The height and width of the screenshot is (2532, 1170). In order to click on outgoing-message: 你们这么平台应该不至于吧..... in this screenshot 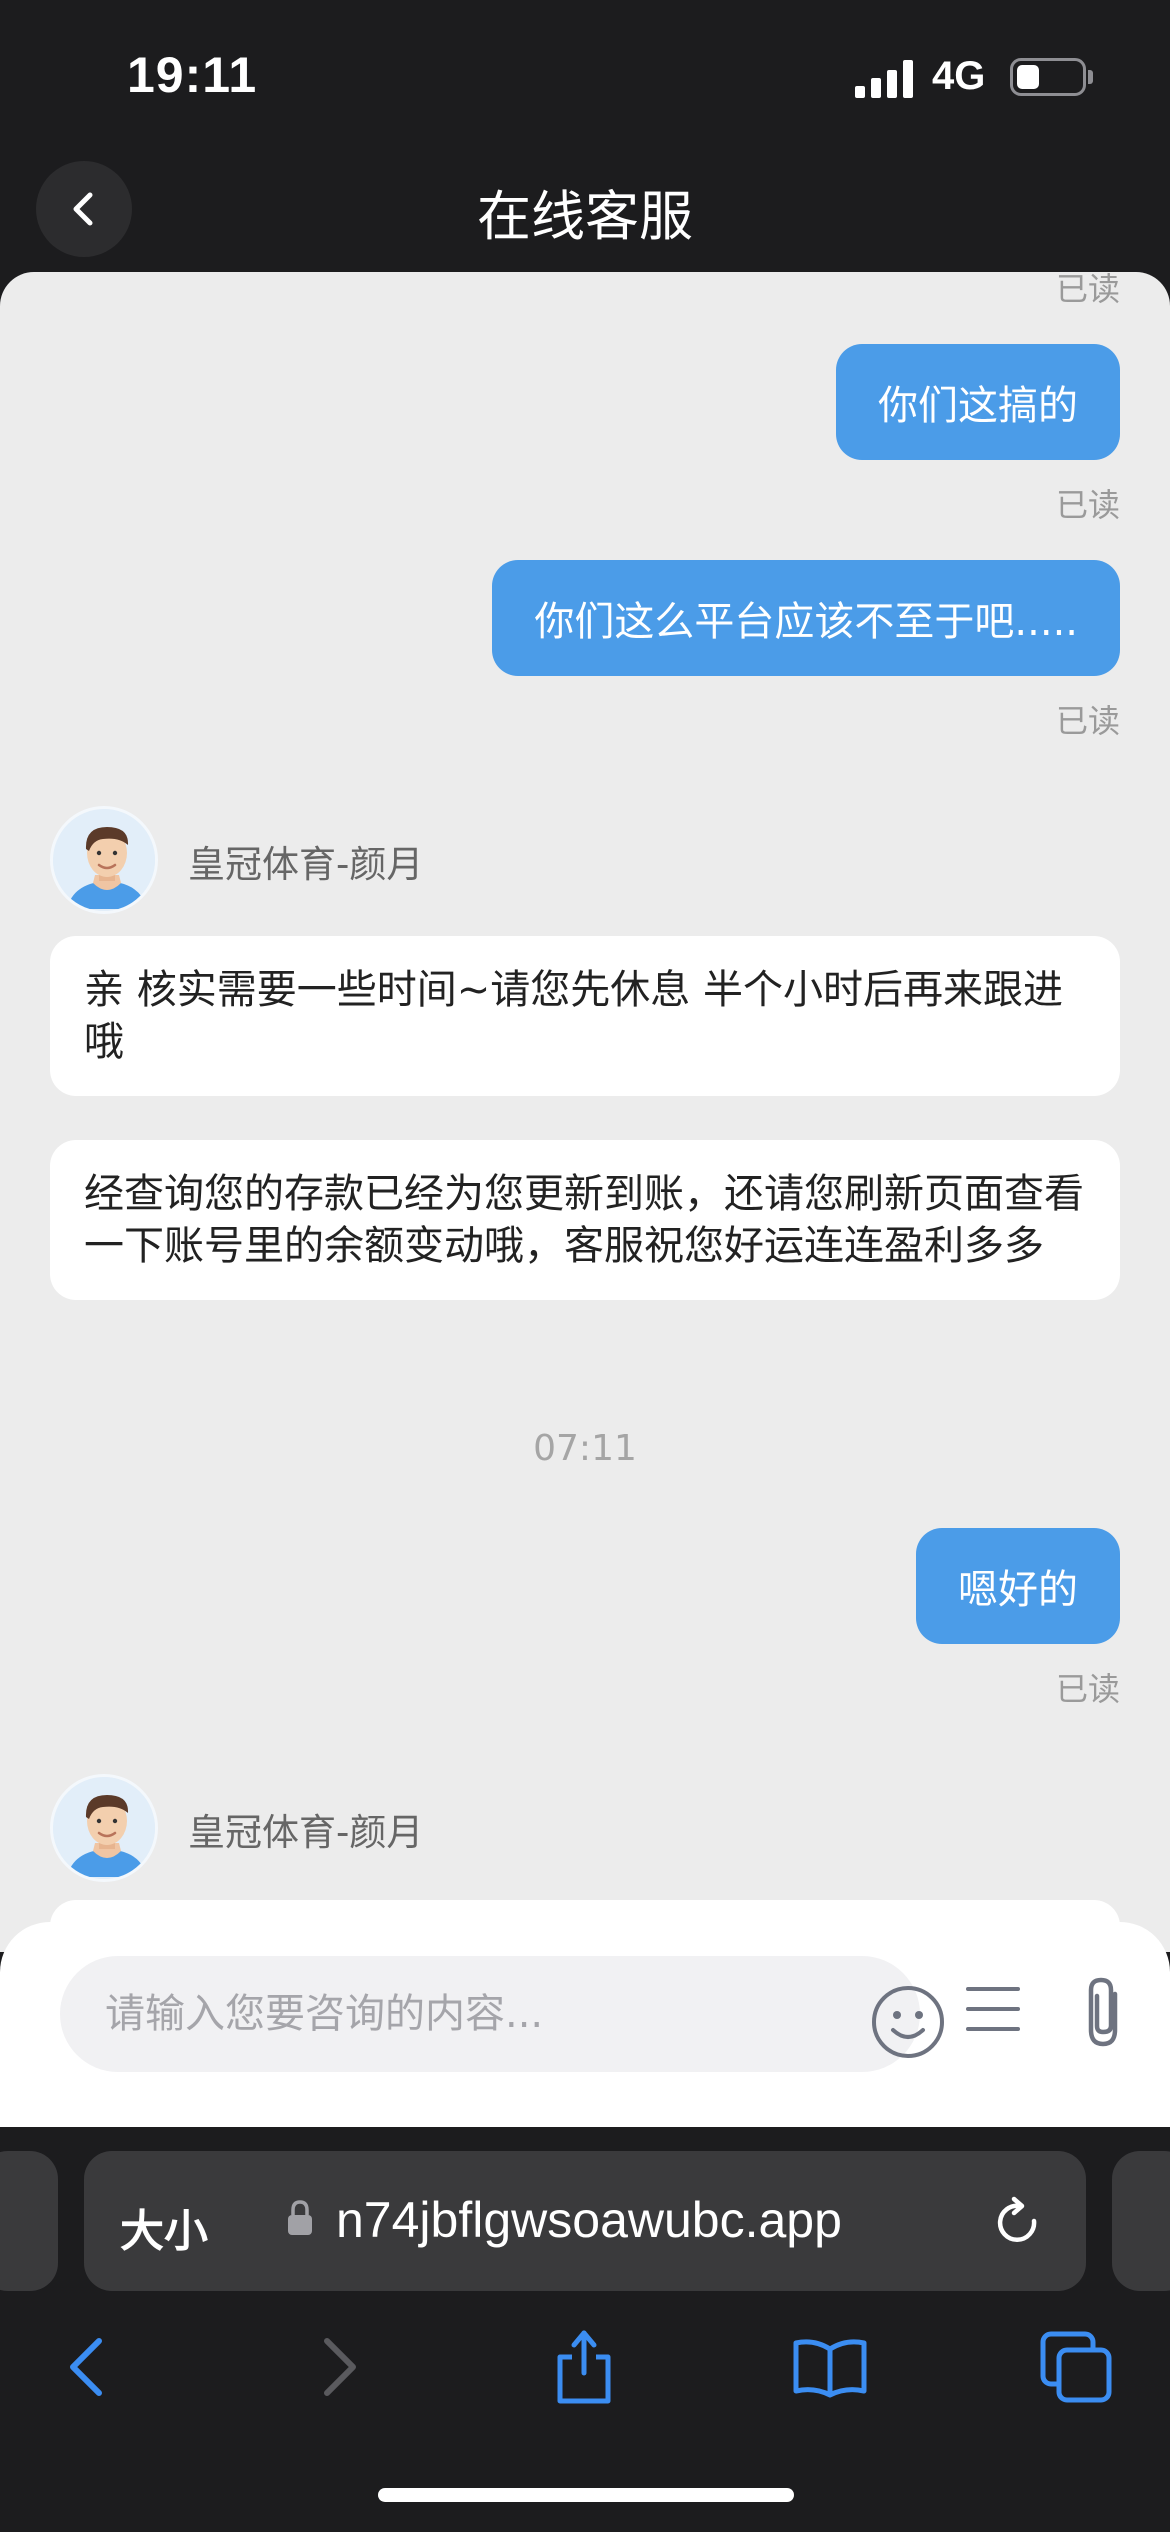, I will do `click(806, 618)`.